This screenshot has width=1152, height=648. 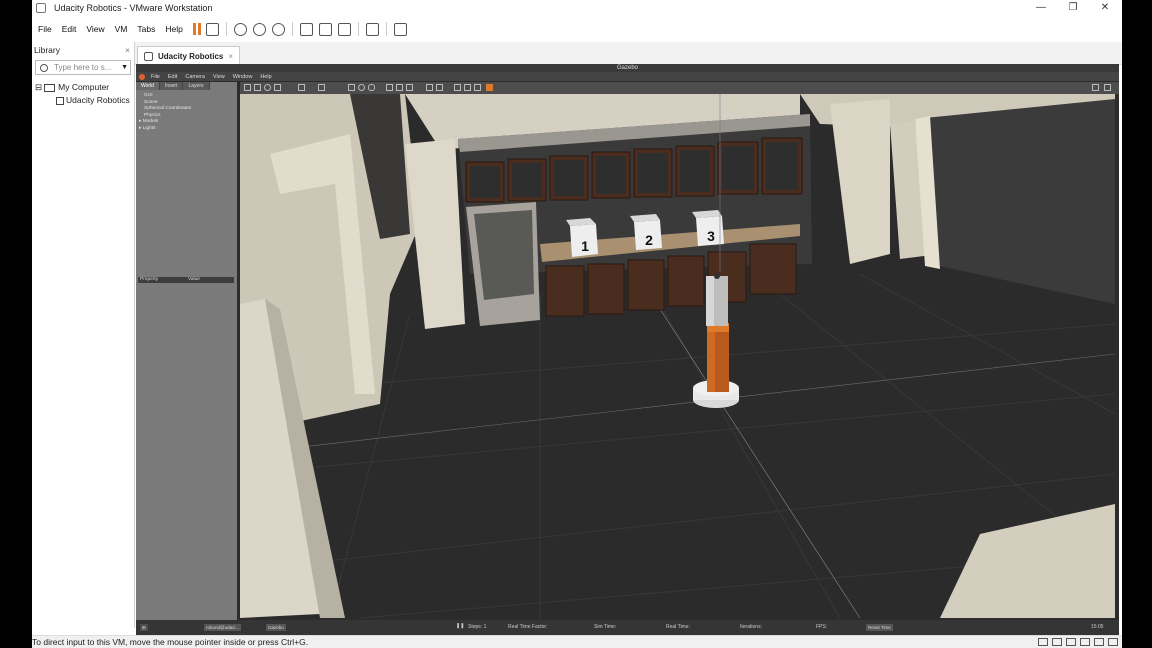 I want to click on cylinder-shape-icon, so click(x=371, y=87).